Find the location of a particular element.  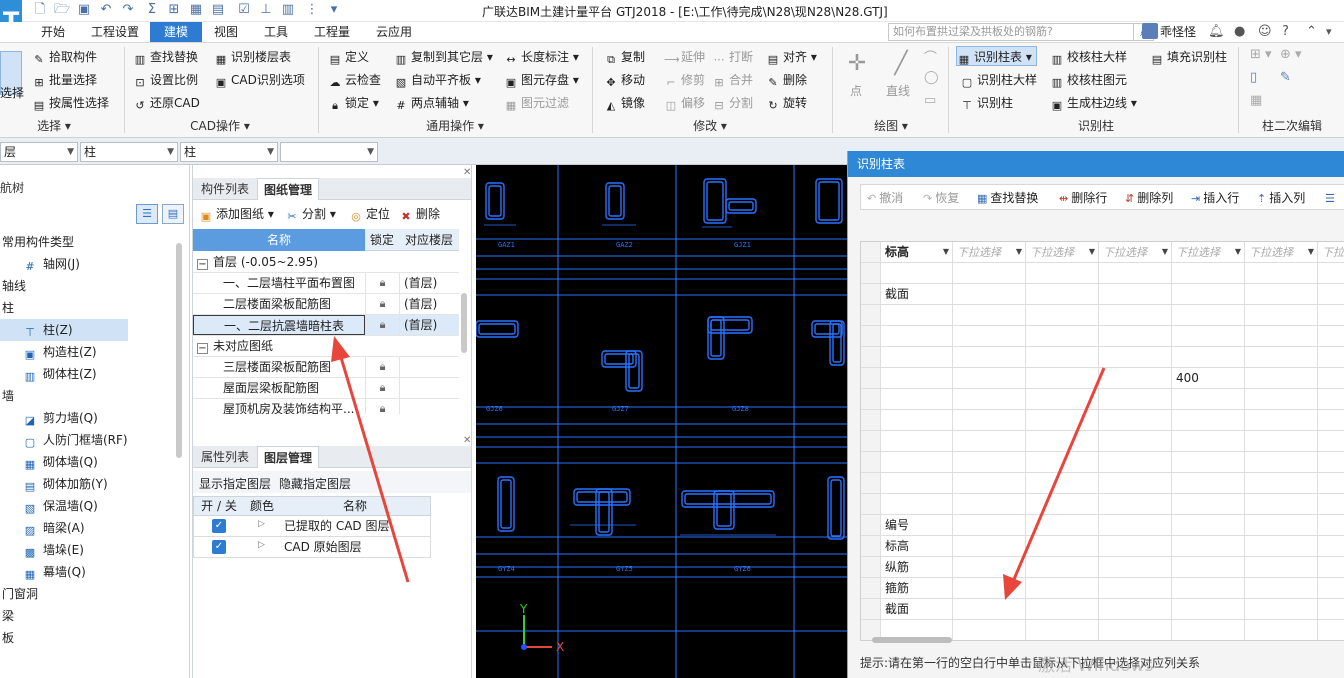

batch-select-button: ⊞ 批量选择 is located at coordinates (64, 80).